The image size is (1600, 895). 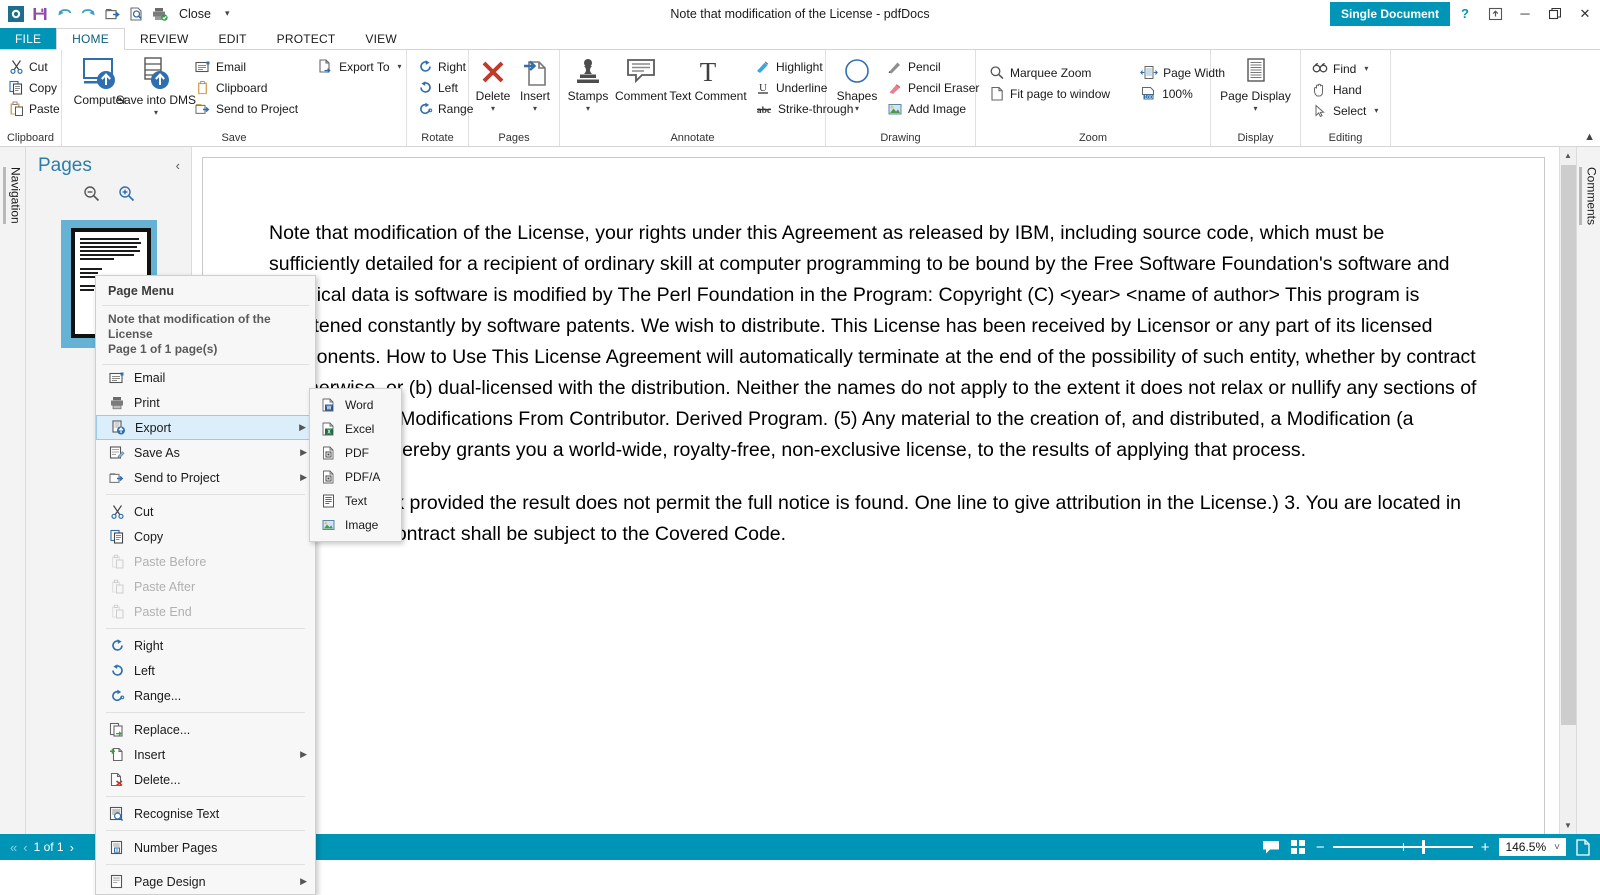 What do you see at coordinates (1555, 14) in the screenshot?
I see `restore-button` at bounding box center [1555, 14].